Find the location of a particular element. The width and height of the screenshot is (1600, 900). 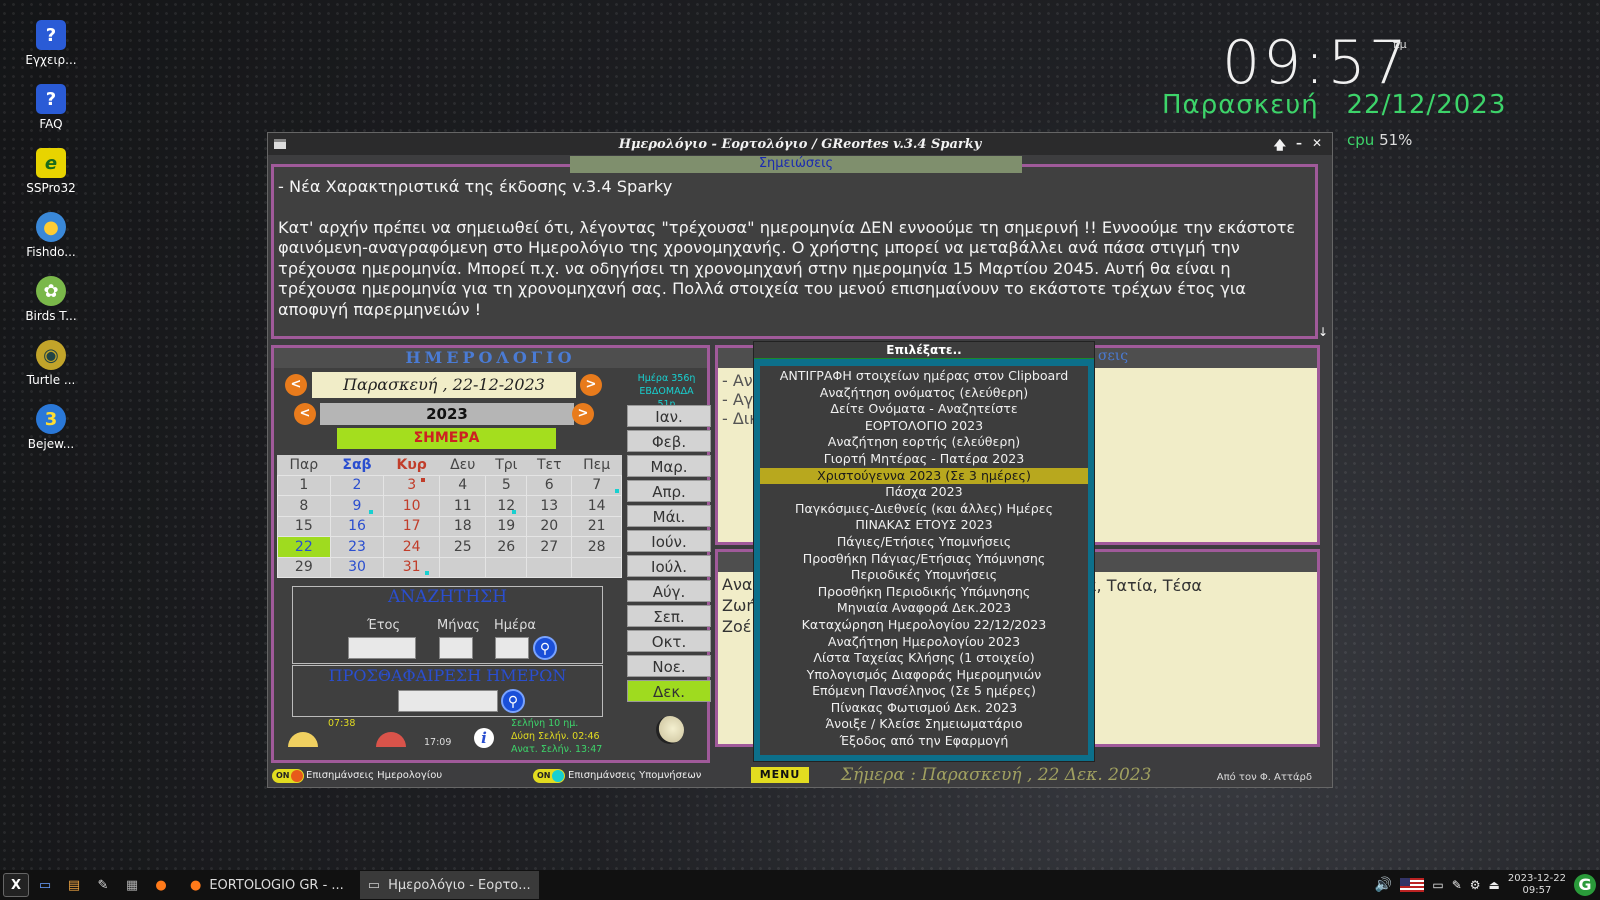

menu-item-mother-father-day: Γιορτή Μητέρας - Πατέρα 2023 is located at coordinates (924, 459).